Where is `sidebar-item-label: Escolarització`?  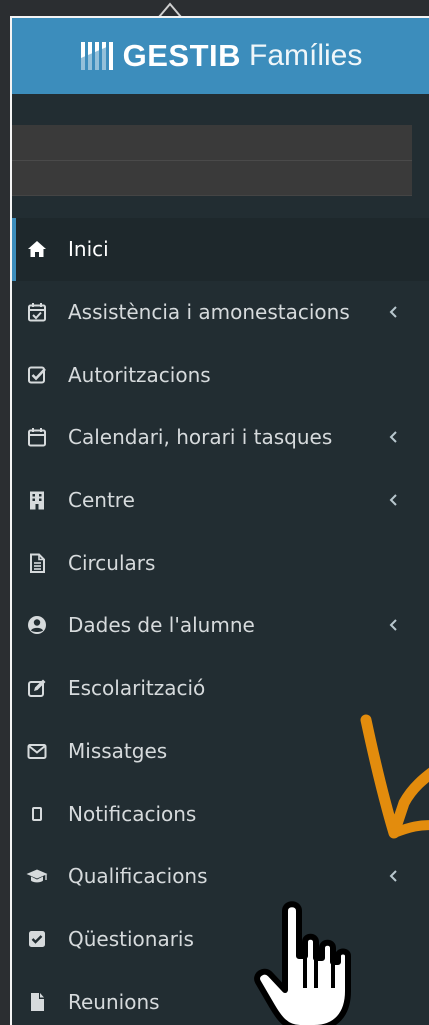
sidebar-item-label: Escolarització is located at coordinates (137, 688).